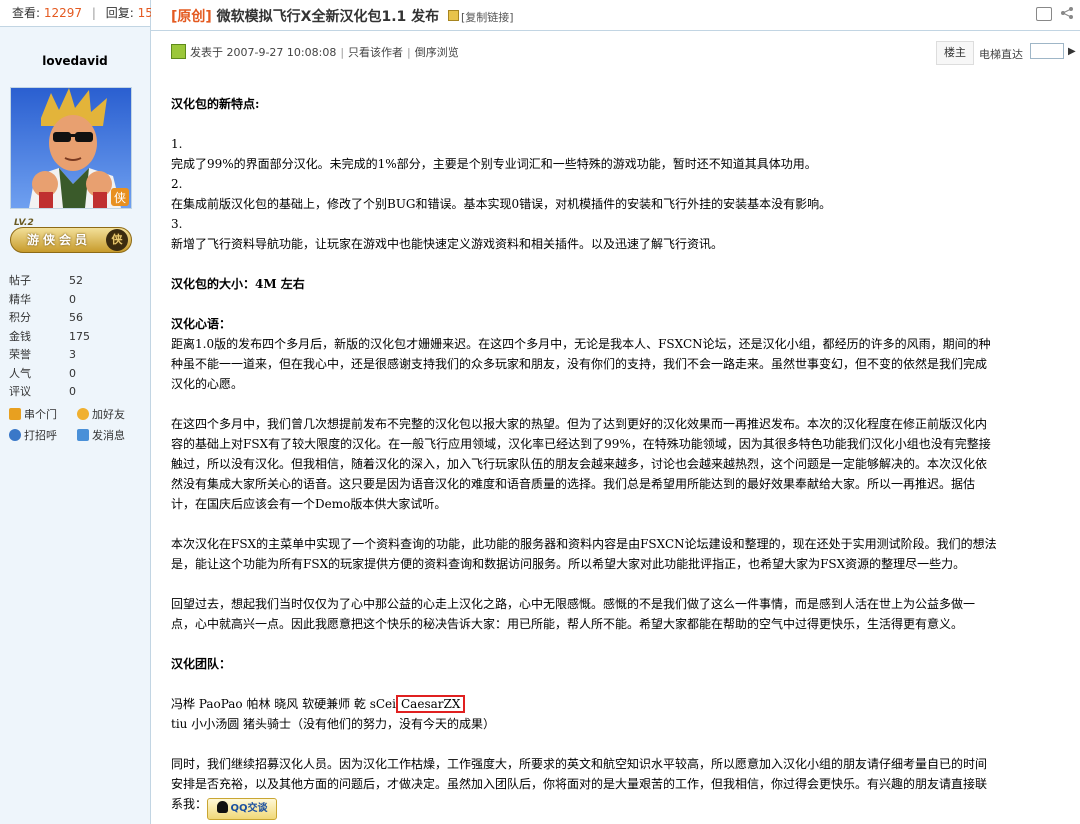  What do you see at coordinates (59, 240) in the screenshot?
I see `rank-label: 游侠会员` at bounding box center [59, 240].